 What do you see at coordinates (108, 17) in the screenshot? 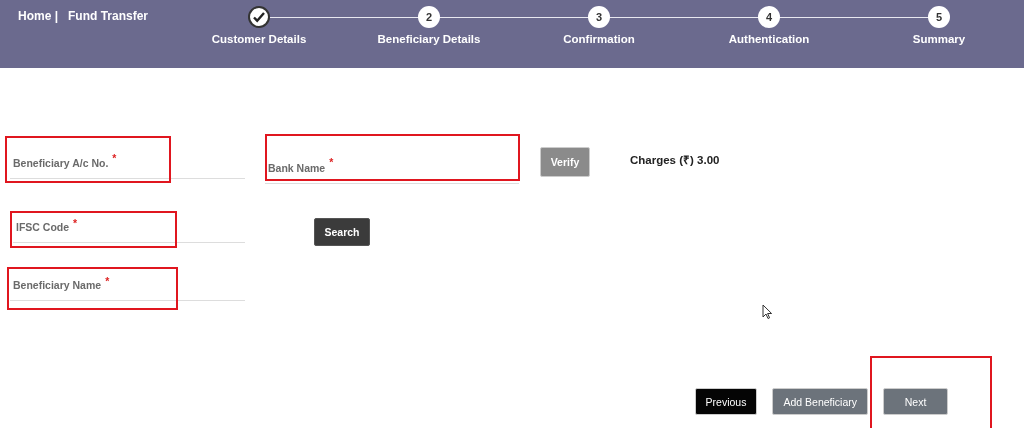
I see `page-title: Fund Transfer` at bounding box center [108, 17].